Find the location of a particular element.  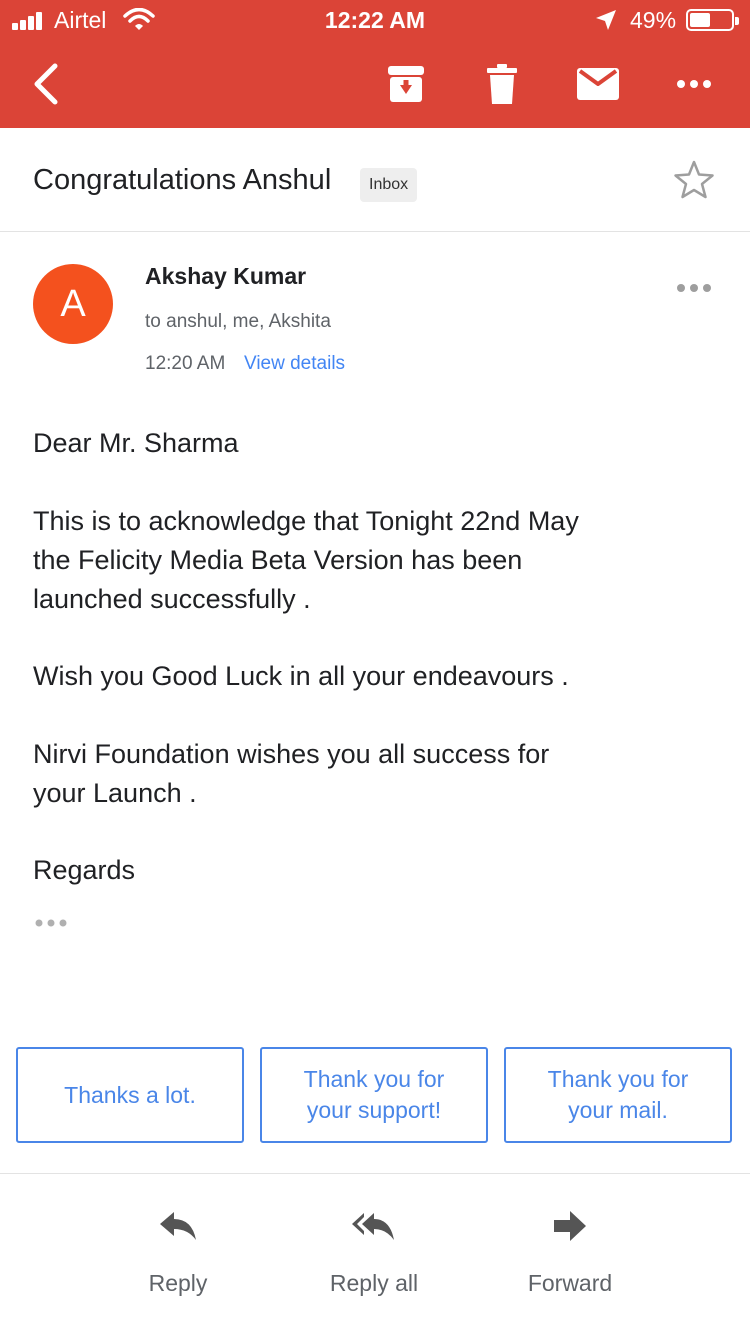

reply-all-button: Reply all is located at coordinates (374, 1261).